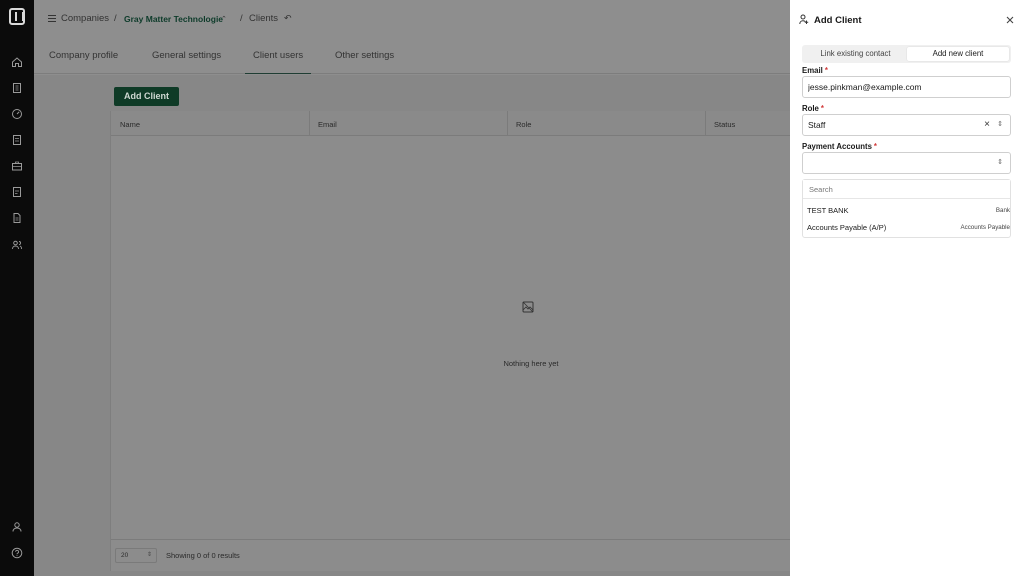  I want to click on tab-company-profile: Company profile, so click(83, 55).